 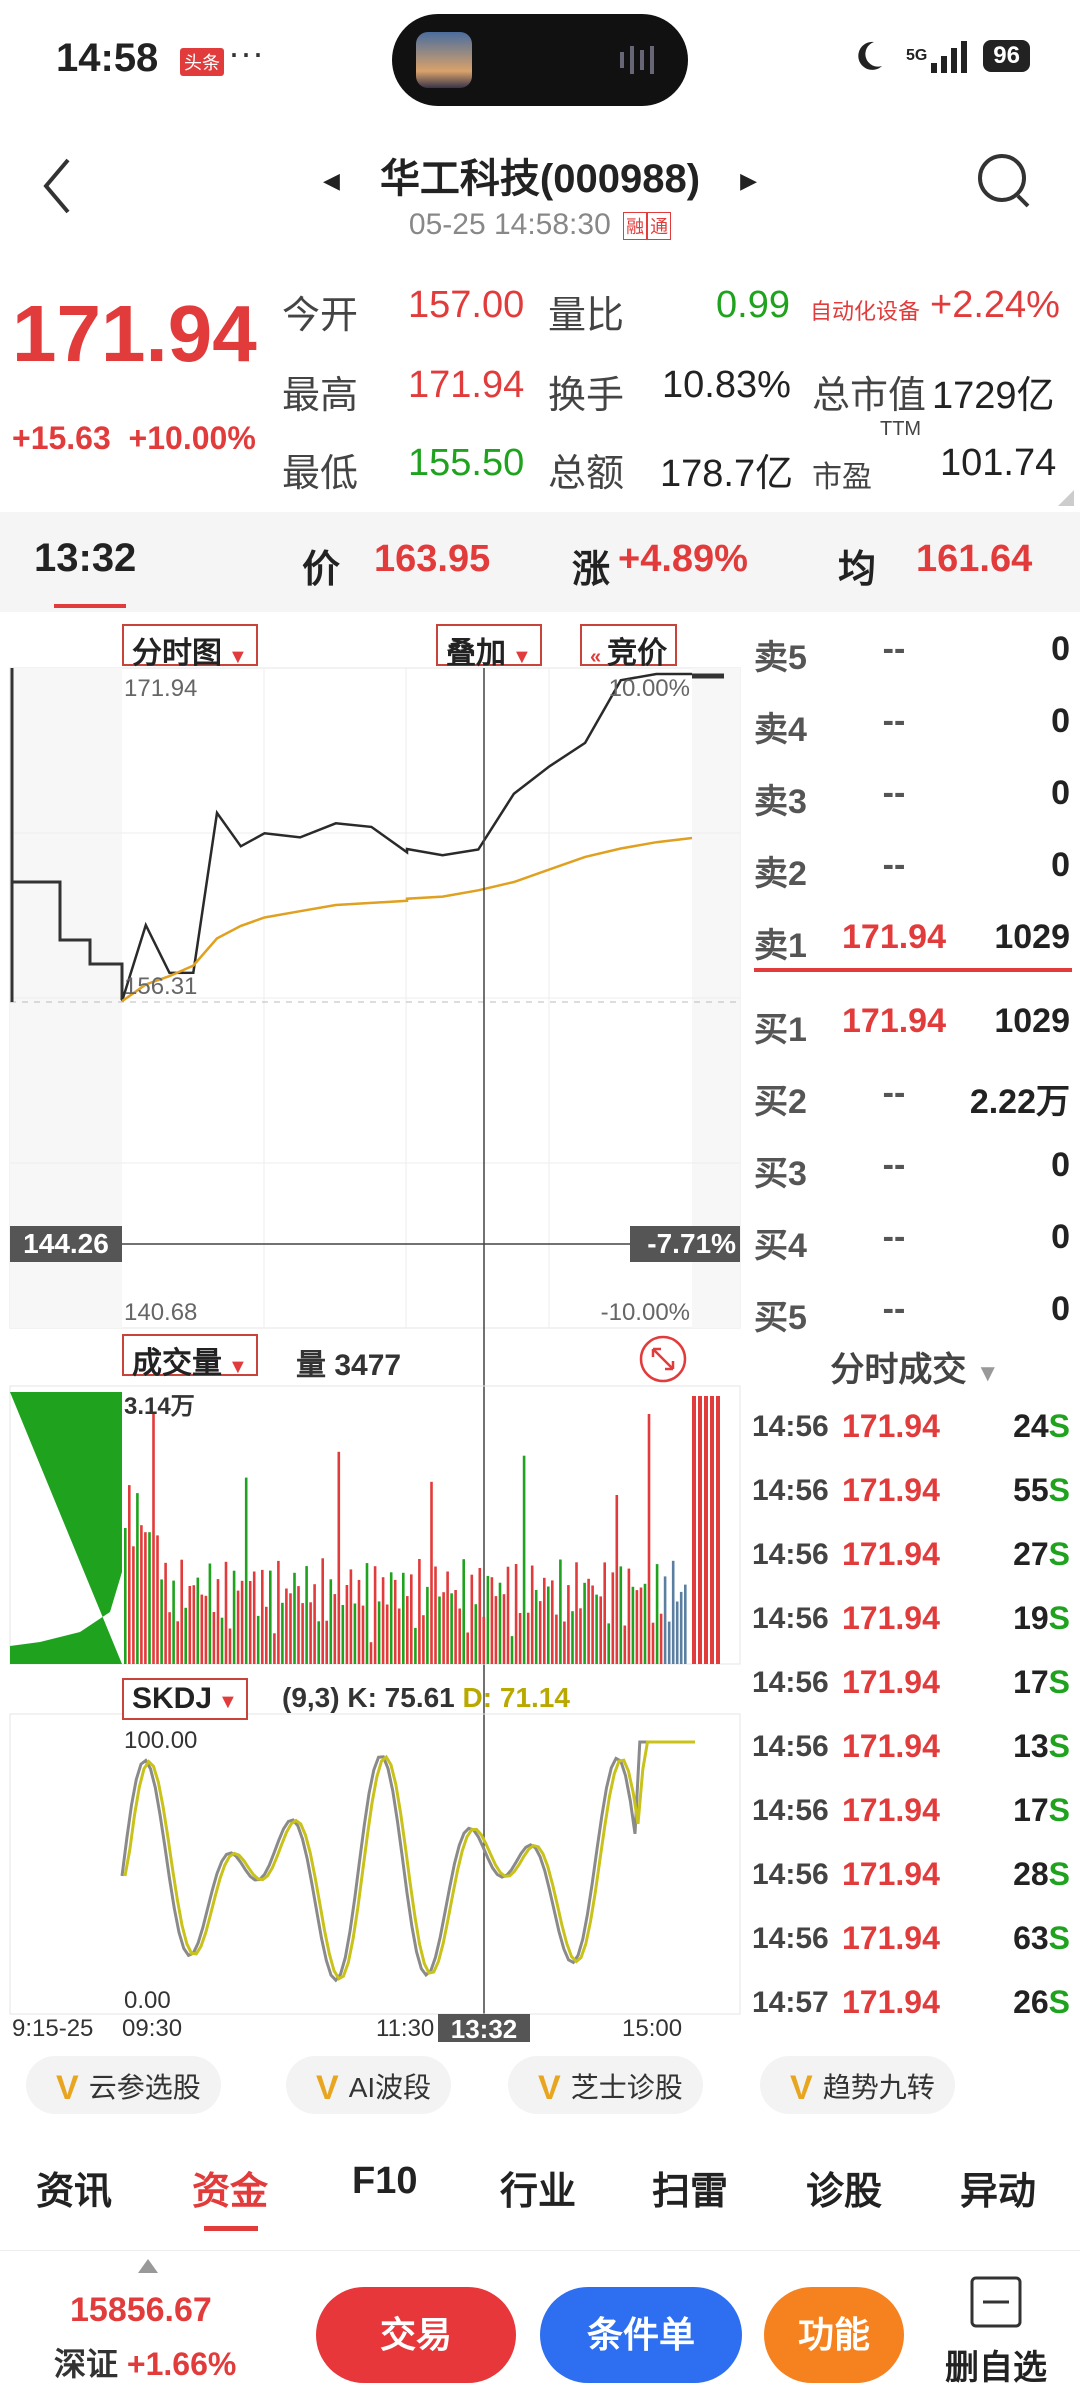 What do you see at coordinates (915, 1366) in the screenshot?
I see `tick-title: 分时成交 ▼` at bounding box center [915, 1366].